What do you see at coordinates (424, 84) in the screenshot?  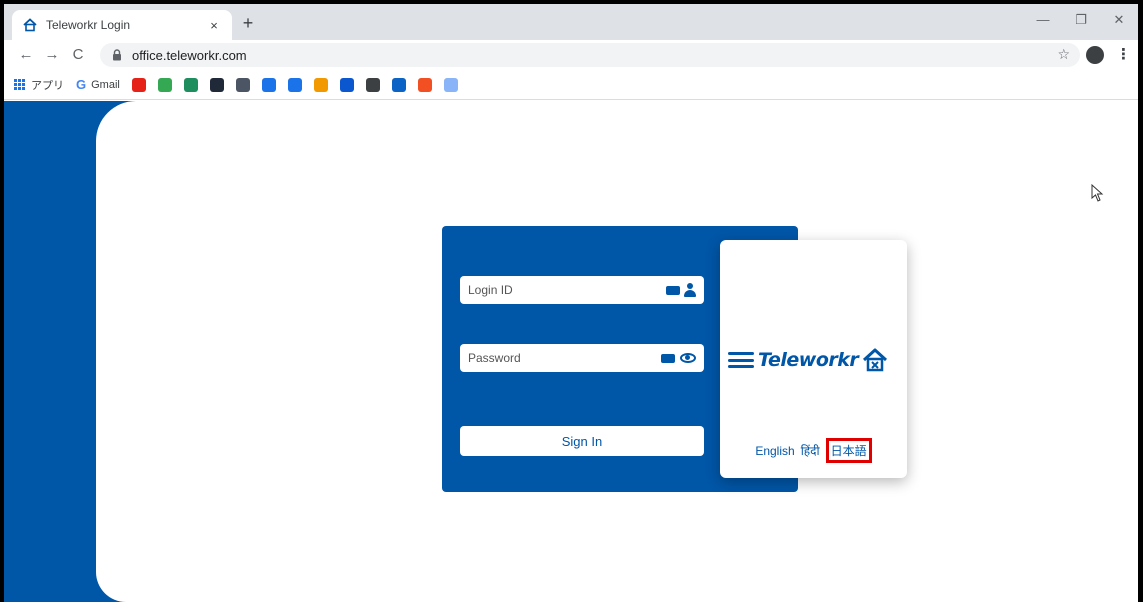 I see `windows-icon` at bounding box center [424, 84].